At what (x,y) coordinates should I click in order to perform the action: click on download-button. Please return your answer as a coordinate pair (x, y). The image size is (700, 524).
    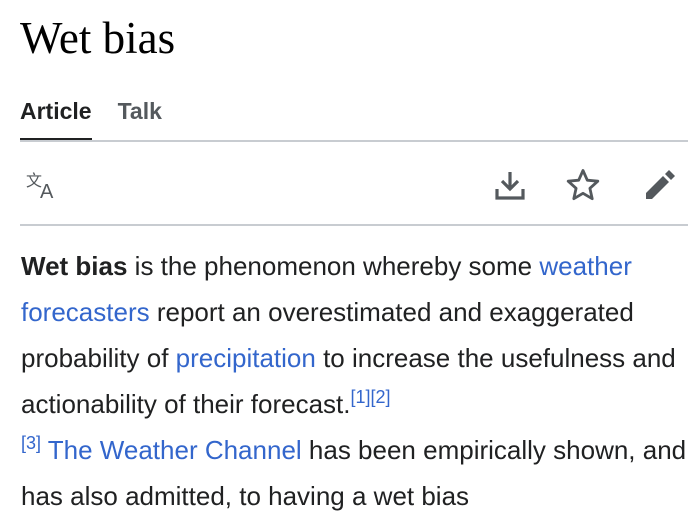
    Looking at the image, I should click on (510, 185).